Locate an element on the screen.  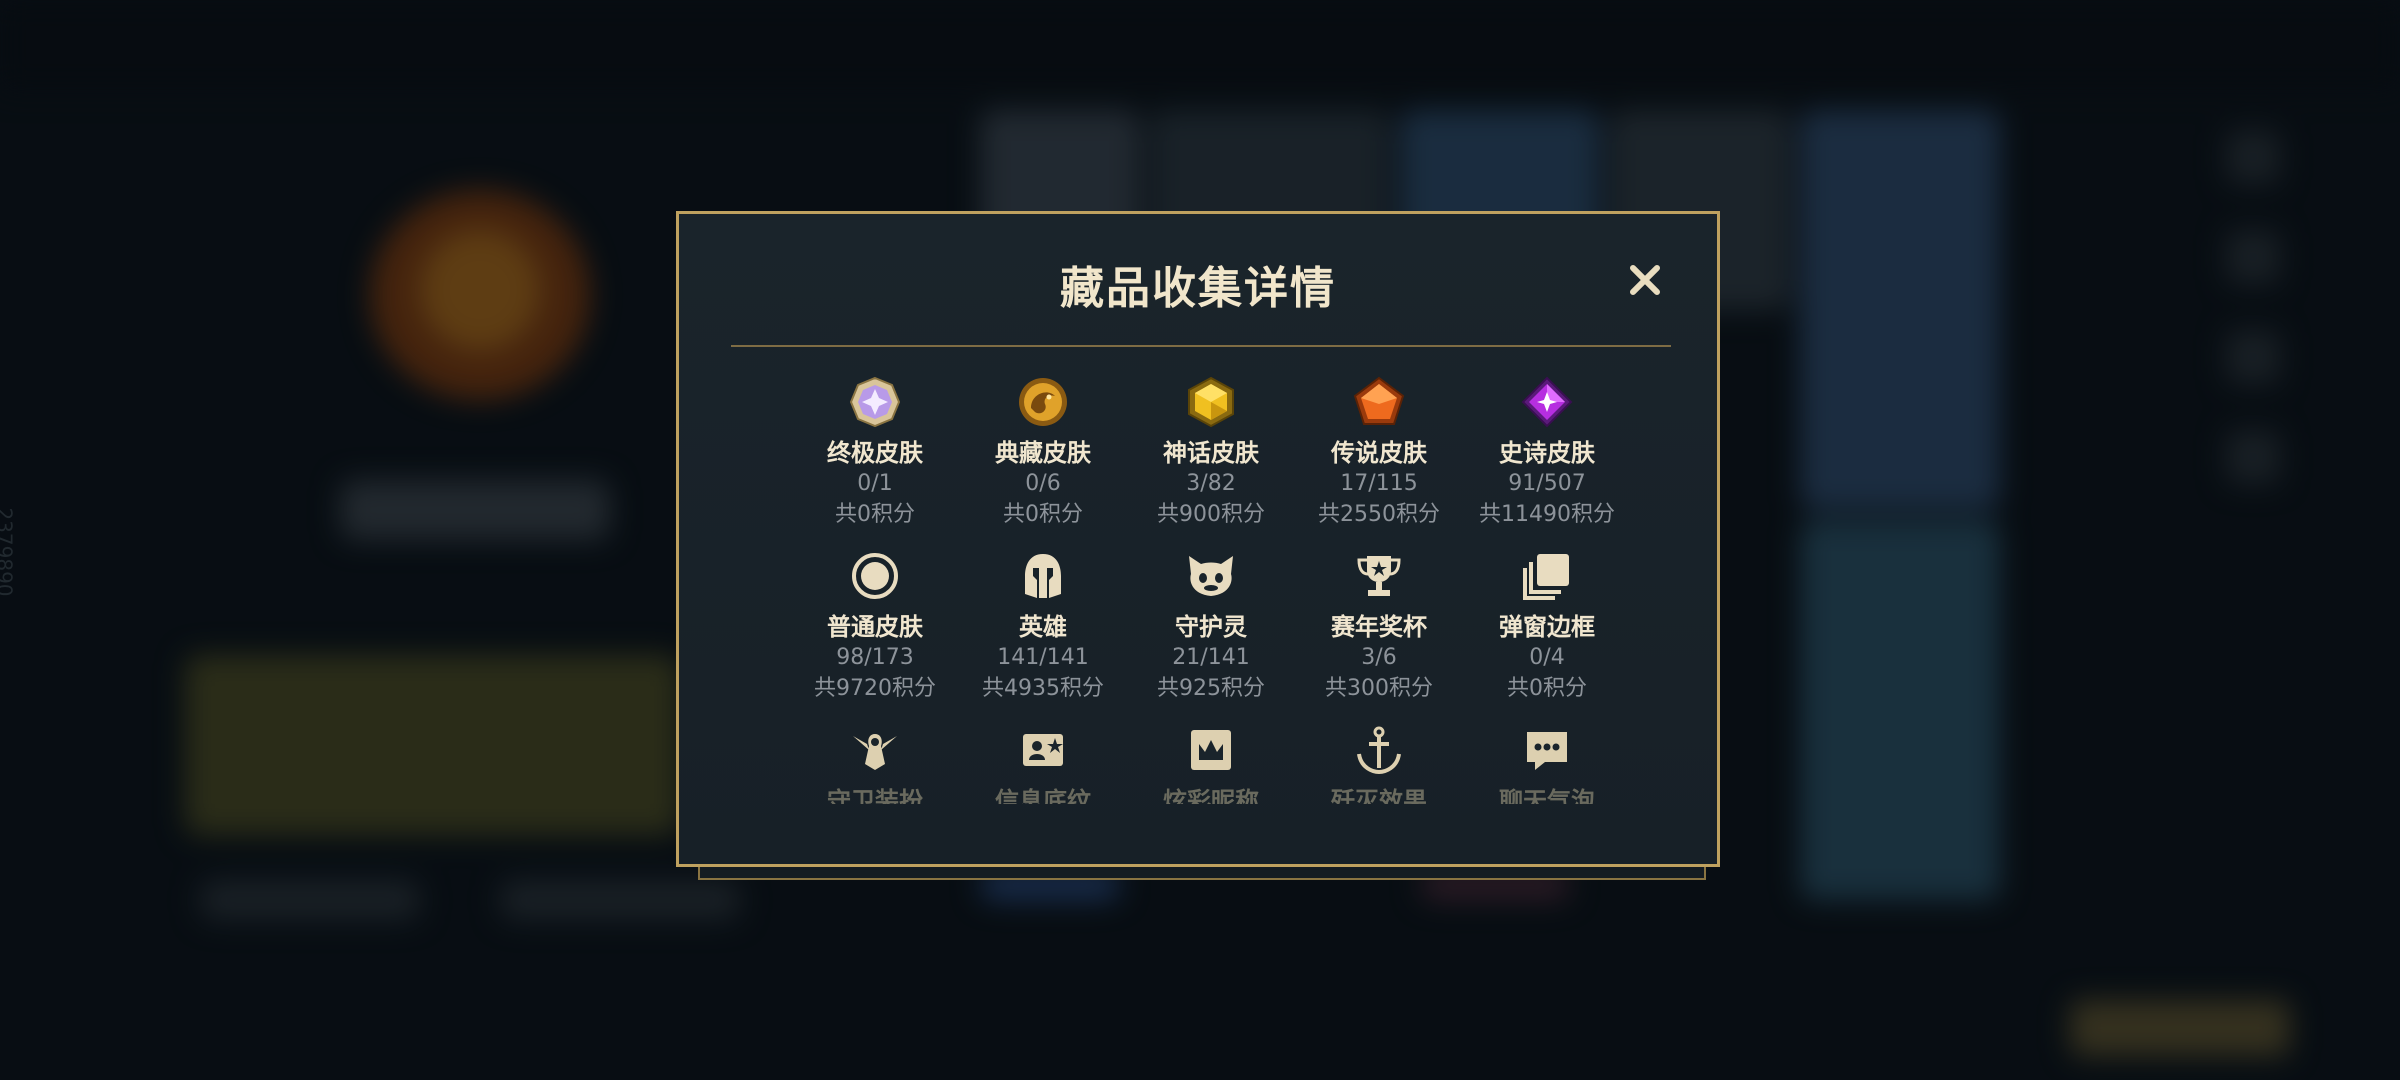
collection-item-mythic-skins: 神话皮肤 3/82 共900积分 is located at coordinates (1211, 452).